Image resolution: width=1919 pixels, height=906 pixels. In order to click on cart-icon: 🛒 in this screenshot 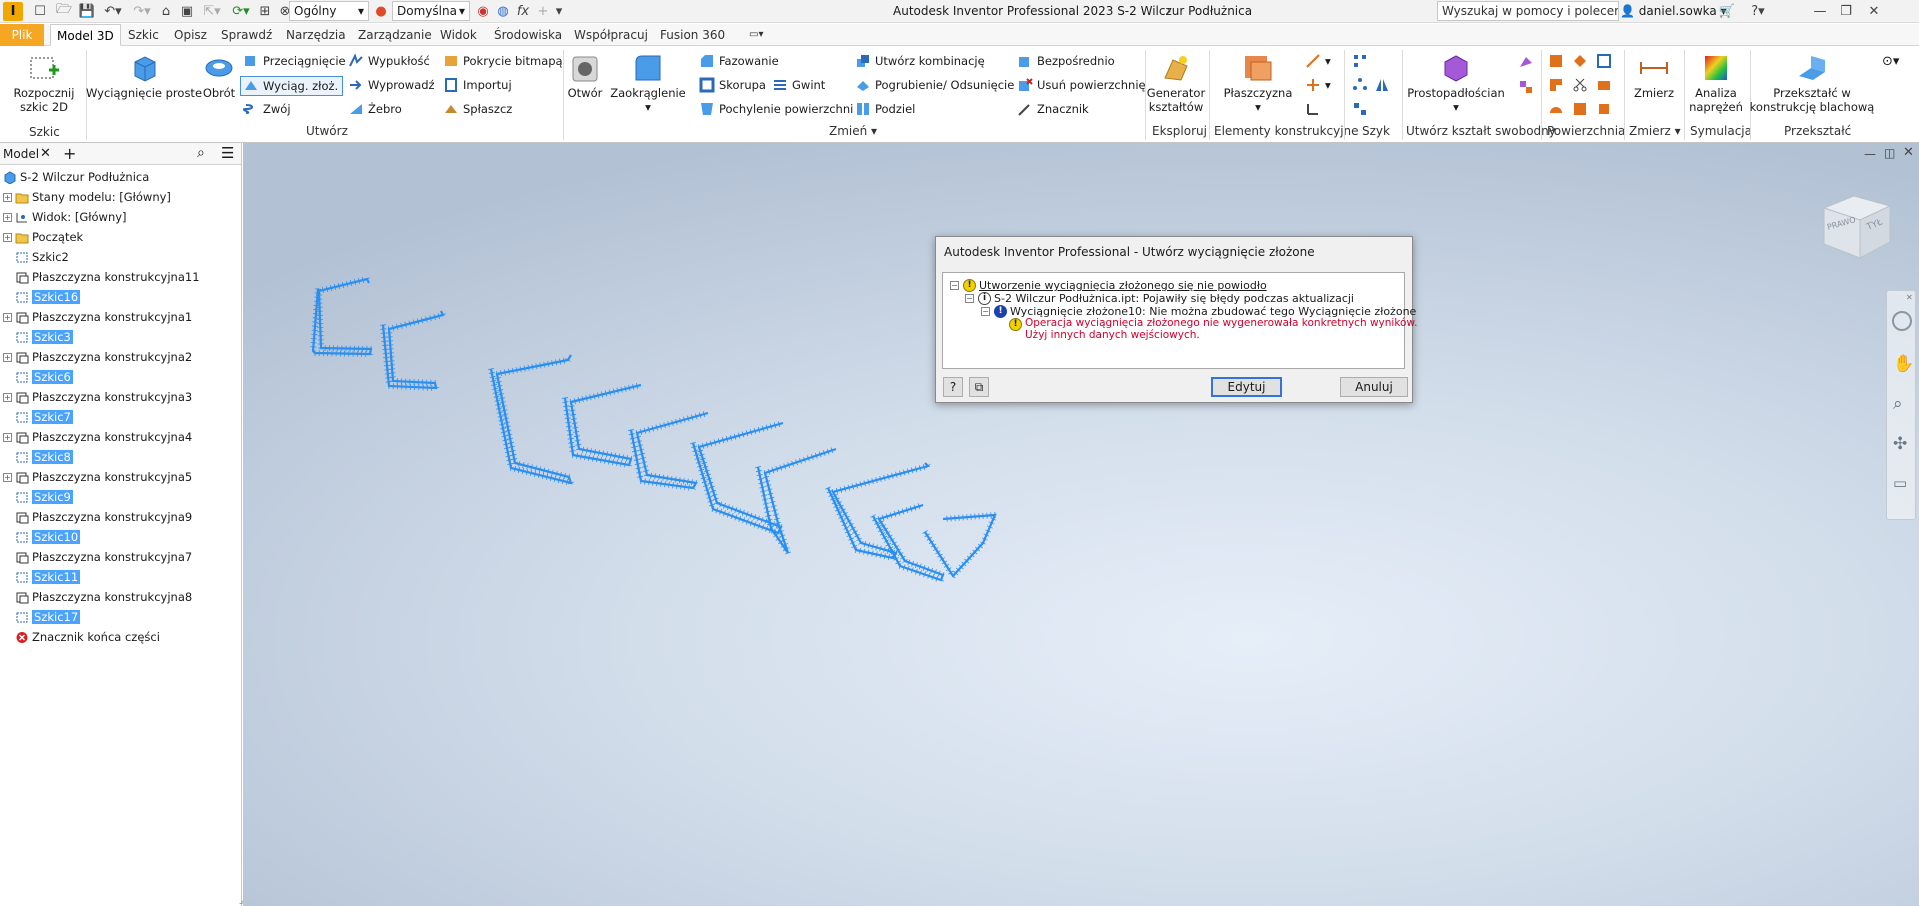, I will do `click(1727, 11)`.